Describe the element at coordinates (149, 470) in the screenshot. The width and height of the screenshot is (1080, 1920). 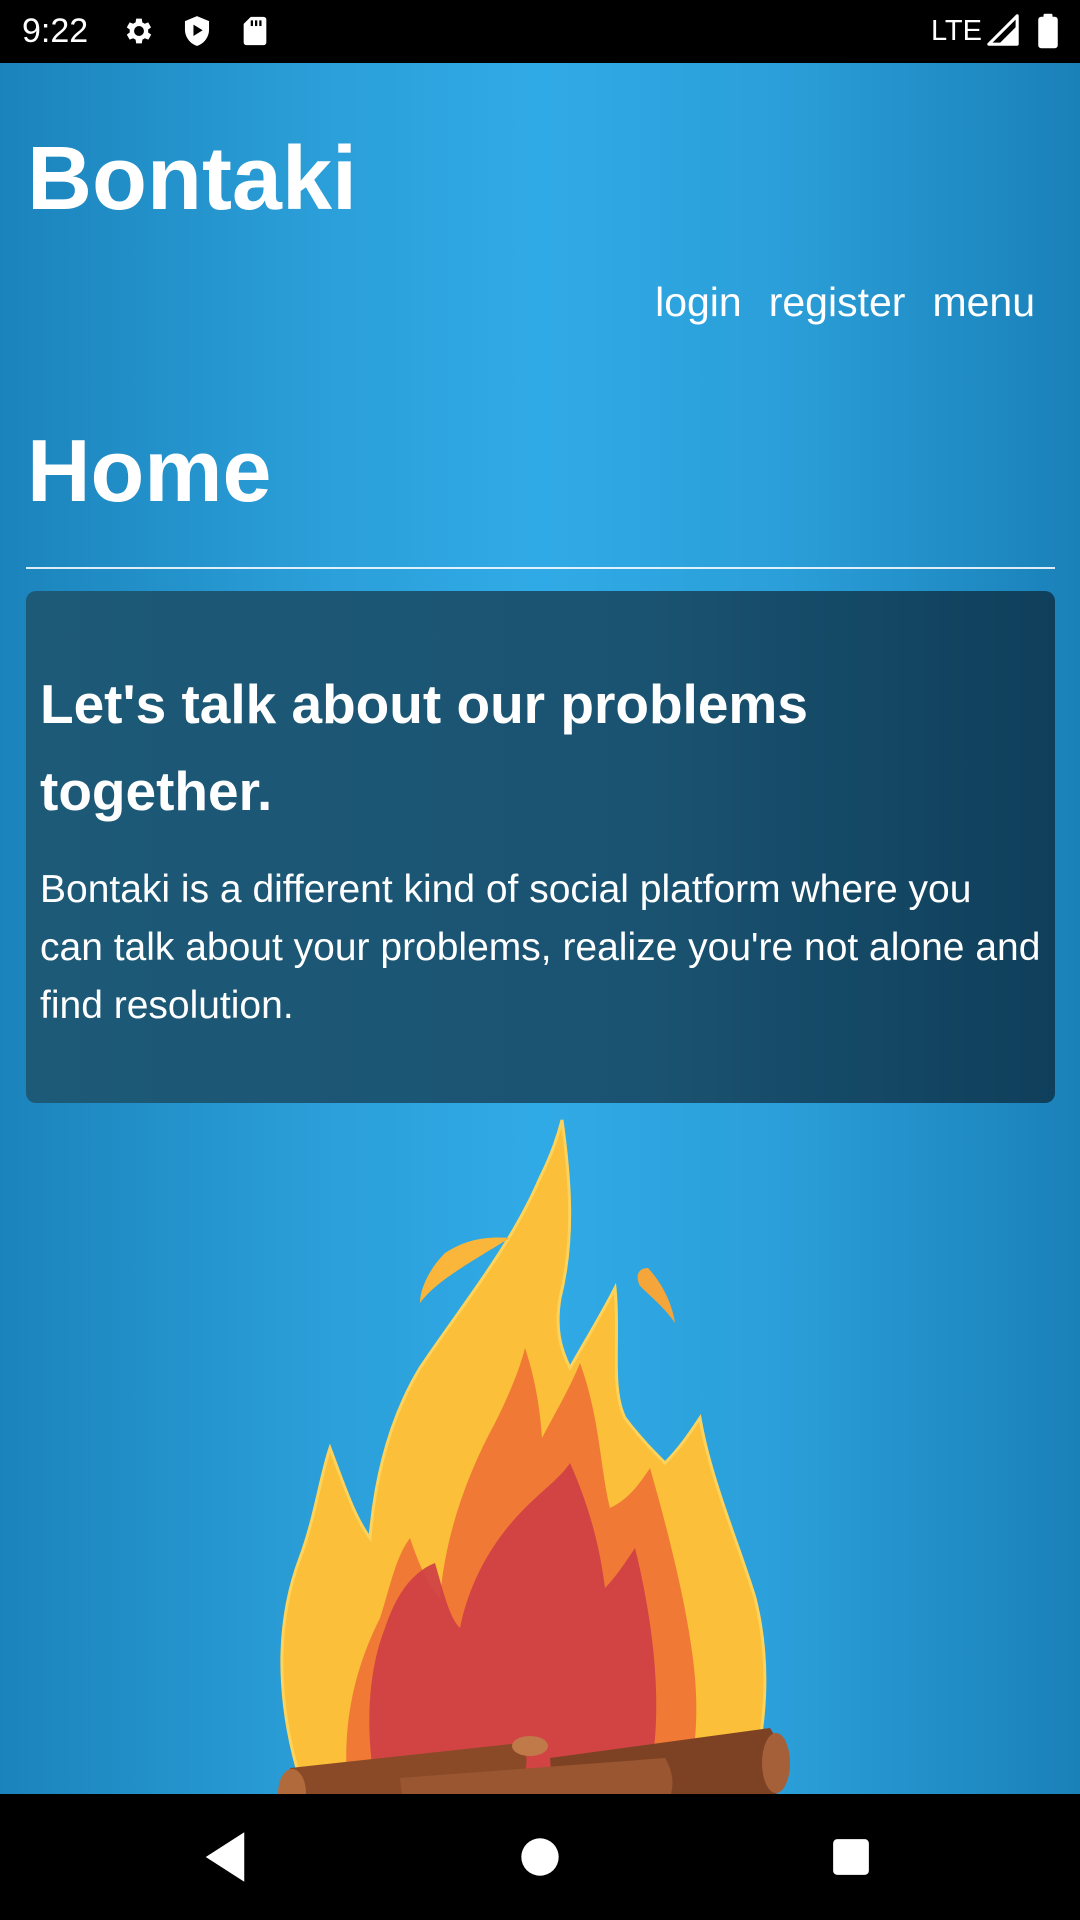
I see `page-title: Home` at that location.